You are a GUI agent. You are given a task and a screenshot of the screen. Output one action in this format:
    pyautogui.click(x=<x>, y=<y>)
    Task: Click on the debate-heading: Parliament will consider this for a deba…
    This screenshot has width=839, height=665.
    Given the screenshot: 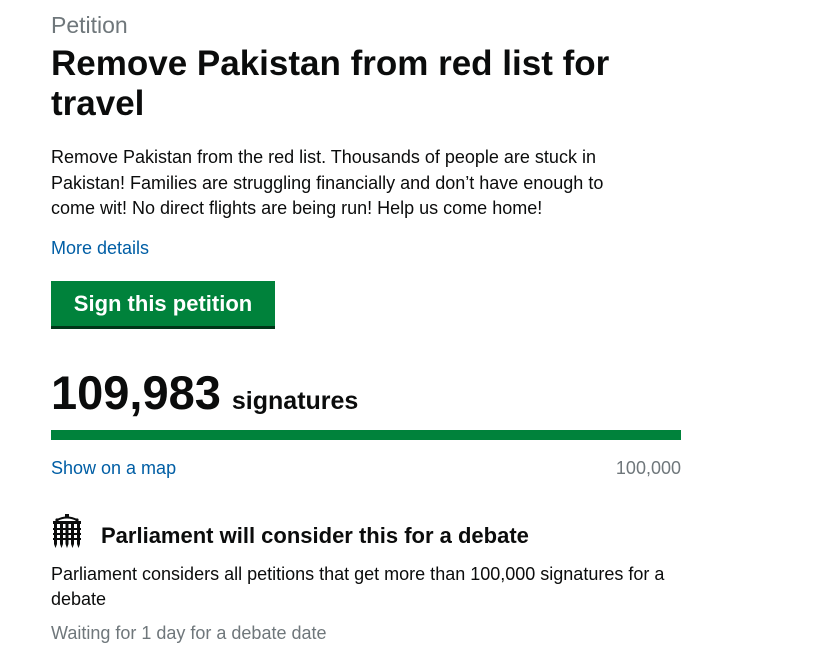 What is the action you would take?
    pyautogui.click(x=315, y=535)
    